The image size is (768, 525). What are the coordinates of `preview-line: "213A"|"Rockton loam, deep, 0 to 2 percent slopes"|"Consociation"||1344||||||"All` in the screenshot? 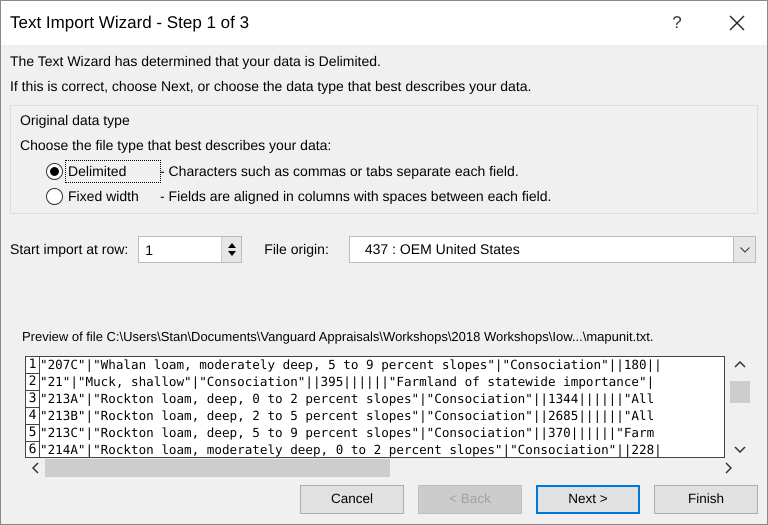 It's located at (347, 399).